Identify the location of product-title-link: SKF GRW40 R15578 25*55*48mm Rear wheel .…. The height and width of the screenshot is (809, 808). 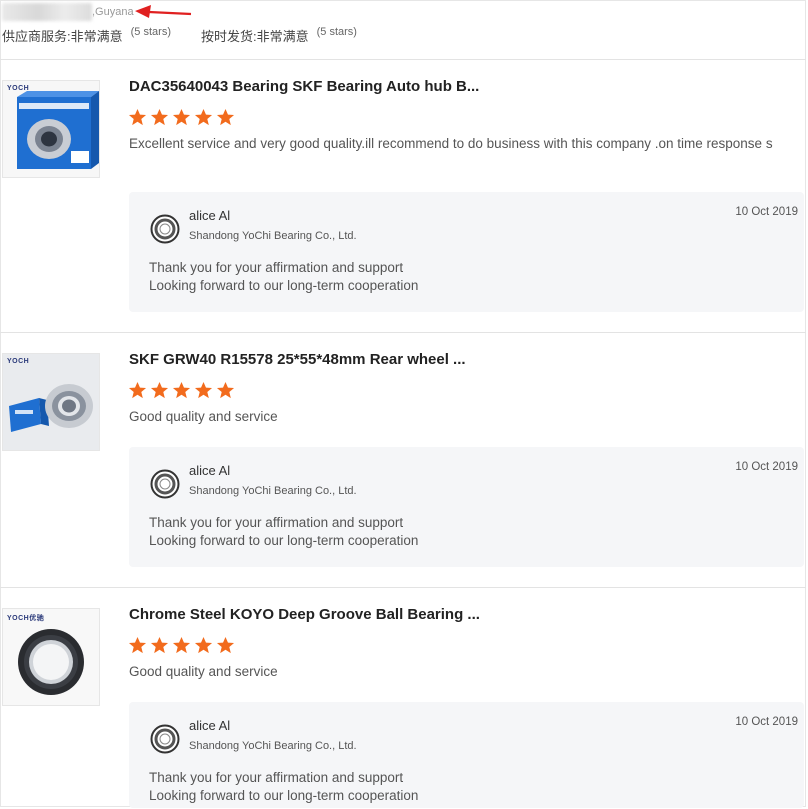
(297, 359).